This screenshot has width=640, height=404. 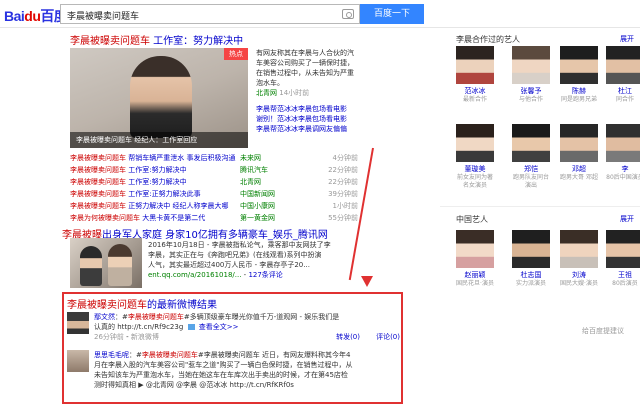 What do you see at coordinates (214, 206) in the screenshot?
I see `news-row: 李晨被曝卖问题车 正努力解决中 经纪人称李晨大哪 中国小康网 1小时前` at bounding box center [214, 206].